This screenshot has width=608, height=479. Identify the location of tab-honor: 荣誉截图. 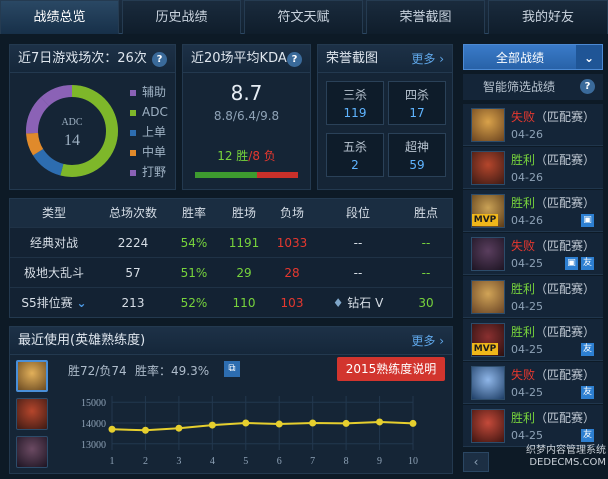
(425, 17).